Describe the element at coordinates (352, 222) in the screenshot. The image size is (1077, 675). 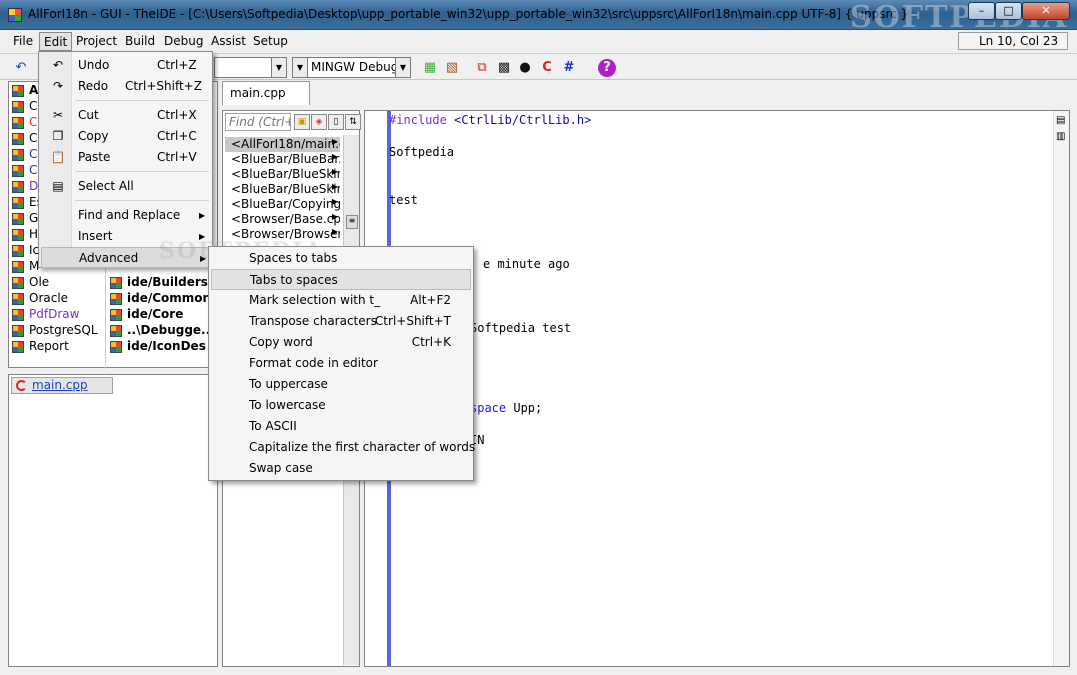
I see `scroll-thumb: ≡` at that location.